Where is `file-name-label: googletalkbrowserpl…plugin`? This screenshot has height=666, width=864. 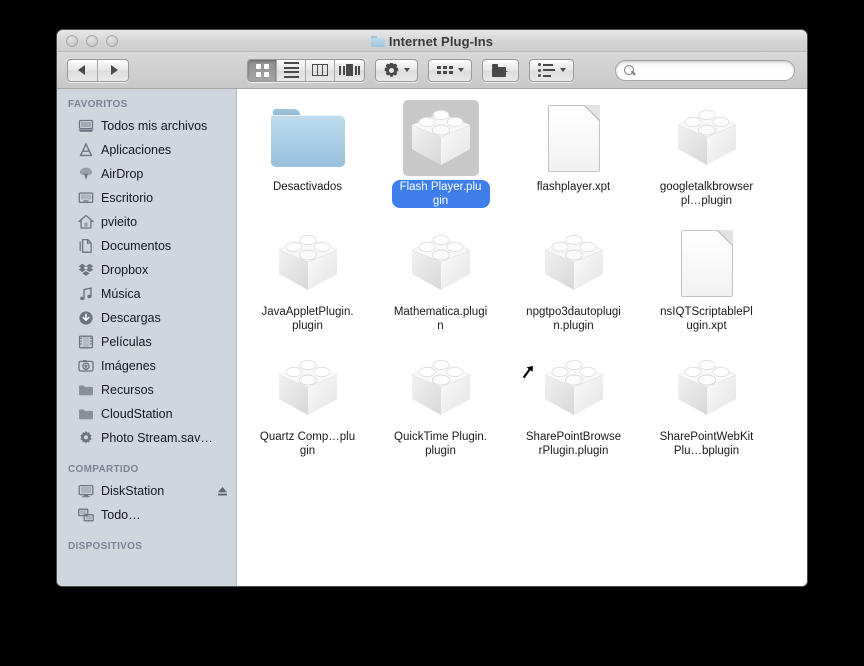
file-name-label: googletalkbrowserpl…plugin is located at coordinates (706, 194).